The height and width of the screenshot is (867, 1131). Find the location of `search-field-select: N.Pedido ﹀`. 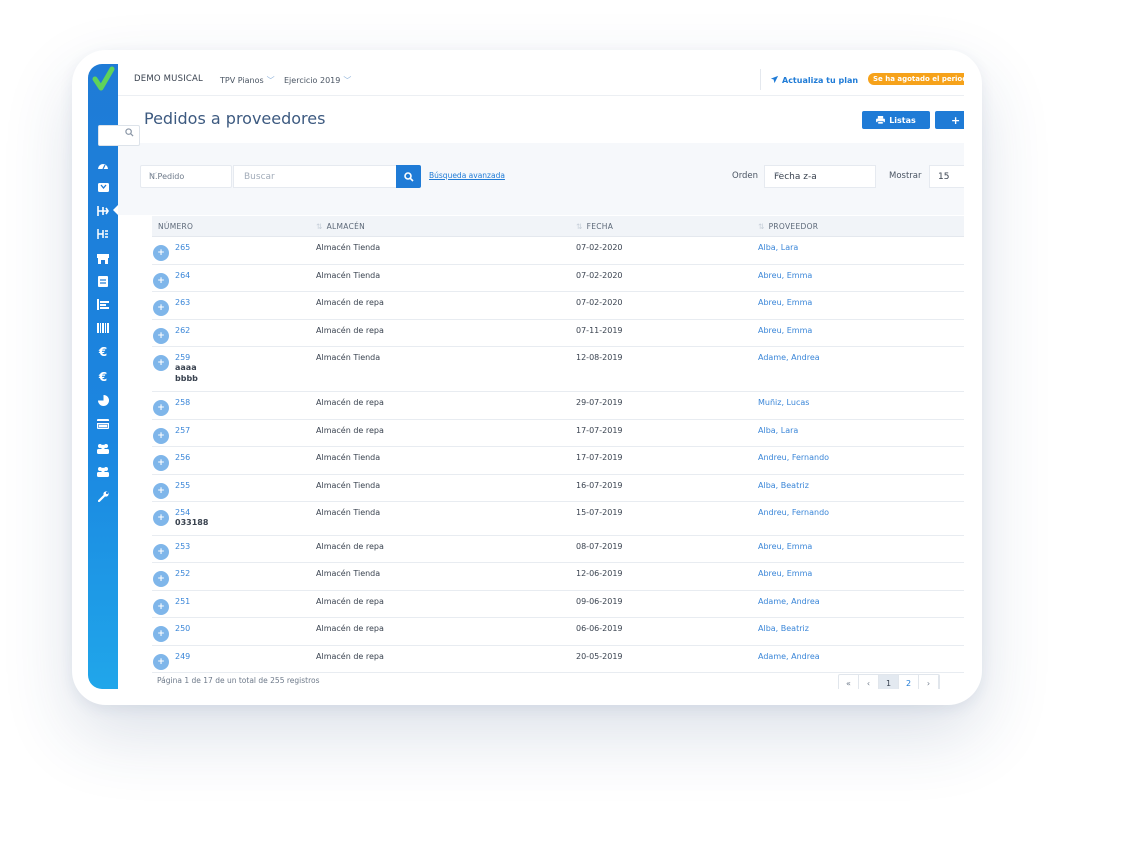

search-field-select: N.Pedido ﹀ is located at coordinates (186, 176).